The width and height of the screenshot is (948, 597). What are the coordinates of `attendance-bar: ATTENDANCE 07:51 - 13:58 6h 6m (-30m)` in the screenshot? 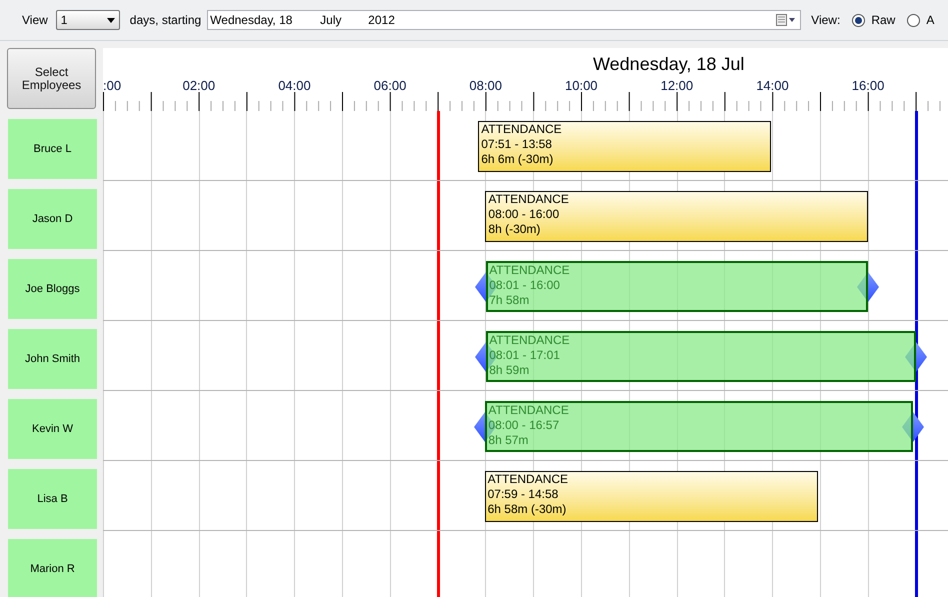 It's located at (624, 146).